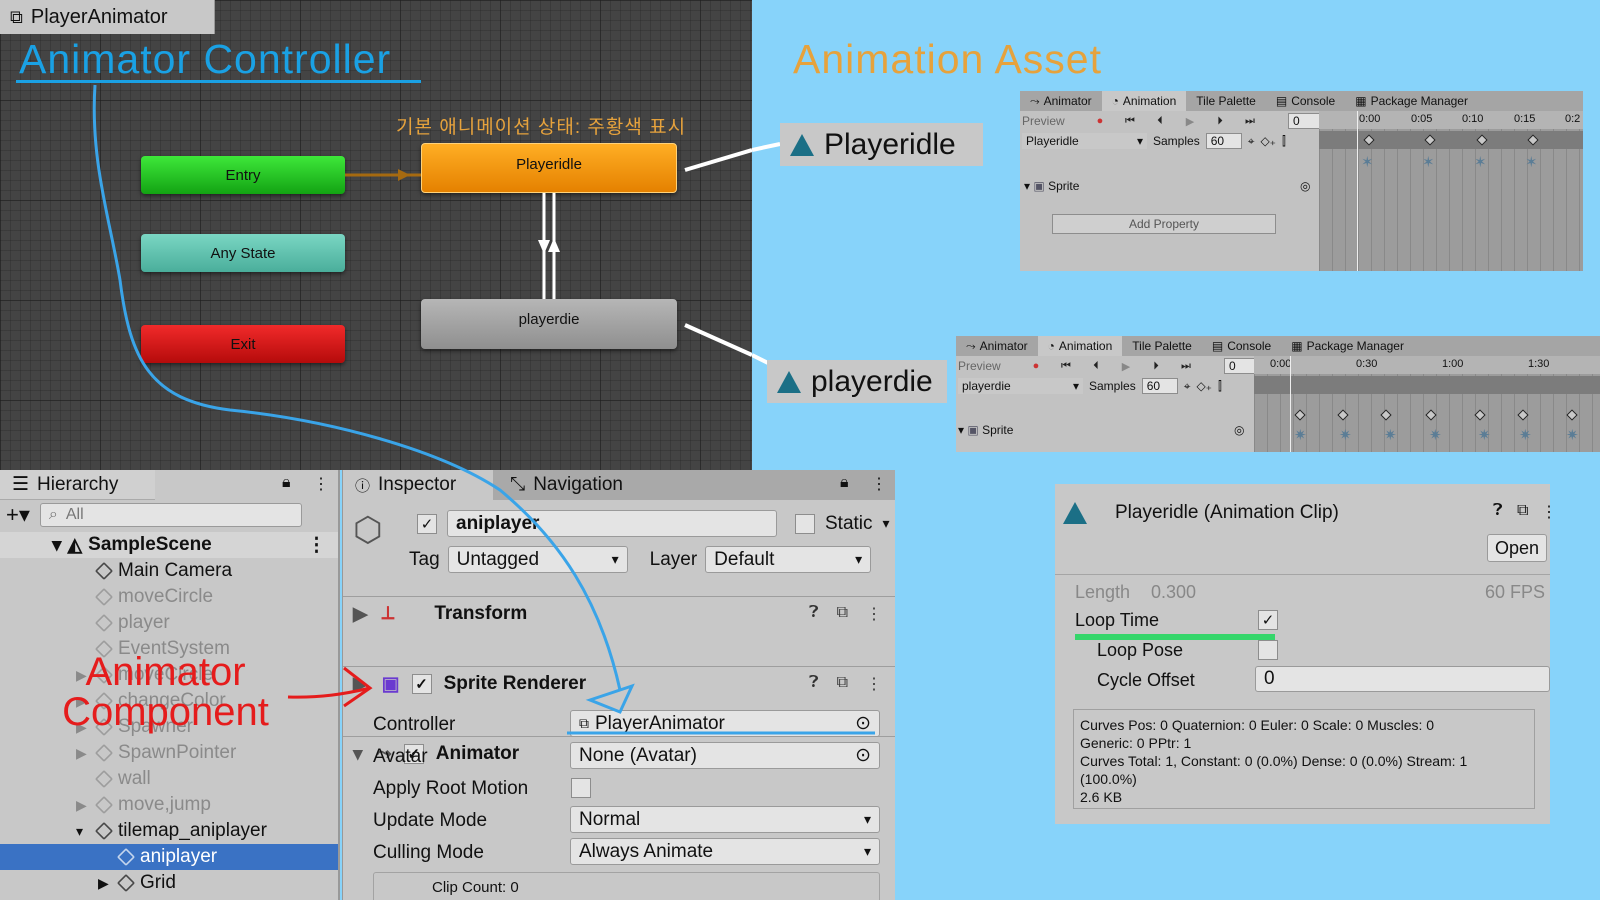 The height and width of the screenshot is (900, 1600). What do you see at coordinates (619, 683) in the screenshot?
I see `sprite-renderer-component-header: ▶ ▣ ✓ Sprite Renderer ❓︎ ⧉ ⋮` at bounding box center [619, 683].